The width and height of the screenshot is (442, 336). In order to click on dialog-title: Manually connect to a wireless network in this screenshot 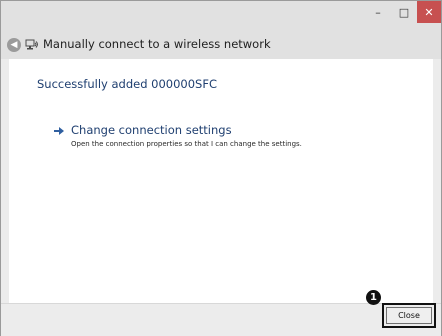, I will do `click(157, 44)`.